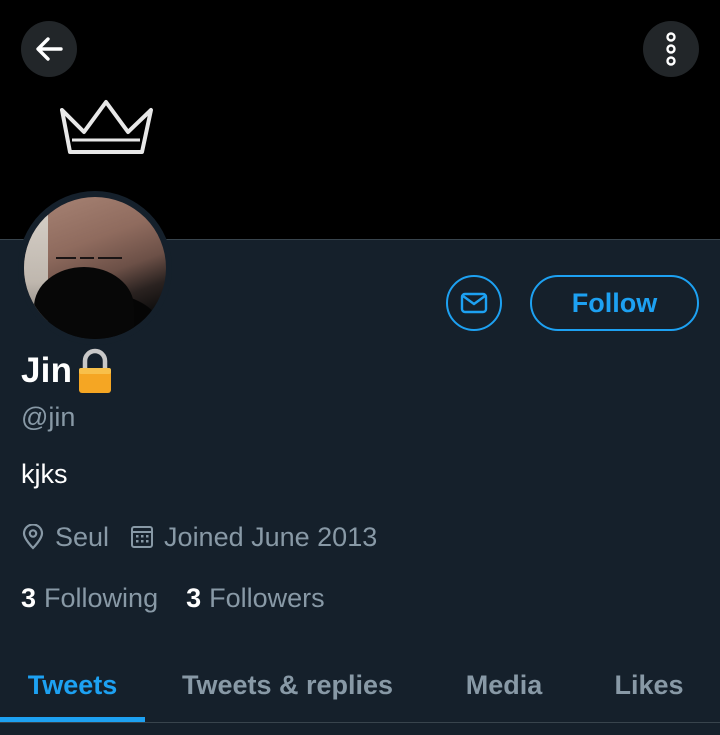 This screenshot has height=735, width=720. What do you see at coordinates (194, 597) in the screenshot?
I see `followers-count: 3` at bounding box center [194, 597].